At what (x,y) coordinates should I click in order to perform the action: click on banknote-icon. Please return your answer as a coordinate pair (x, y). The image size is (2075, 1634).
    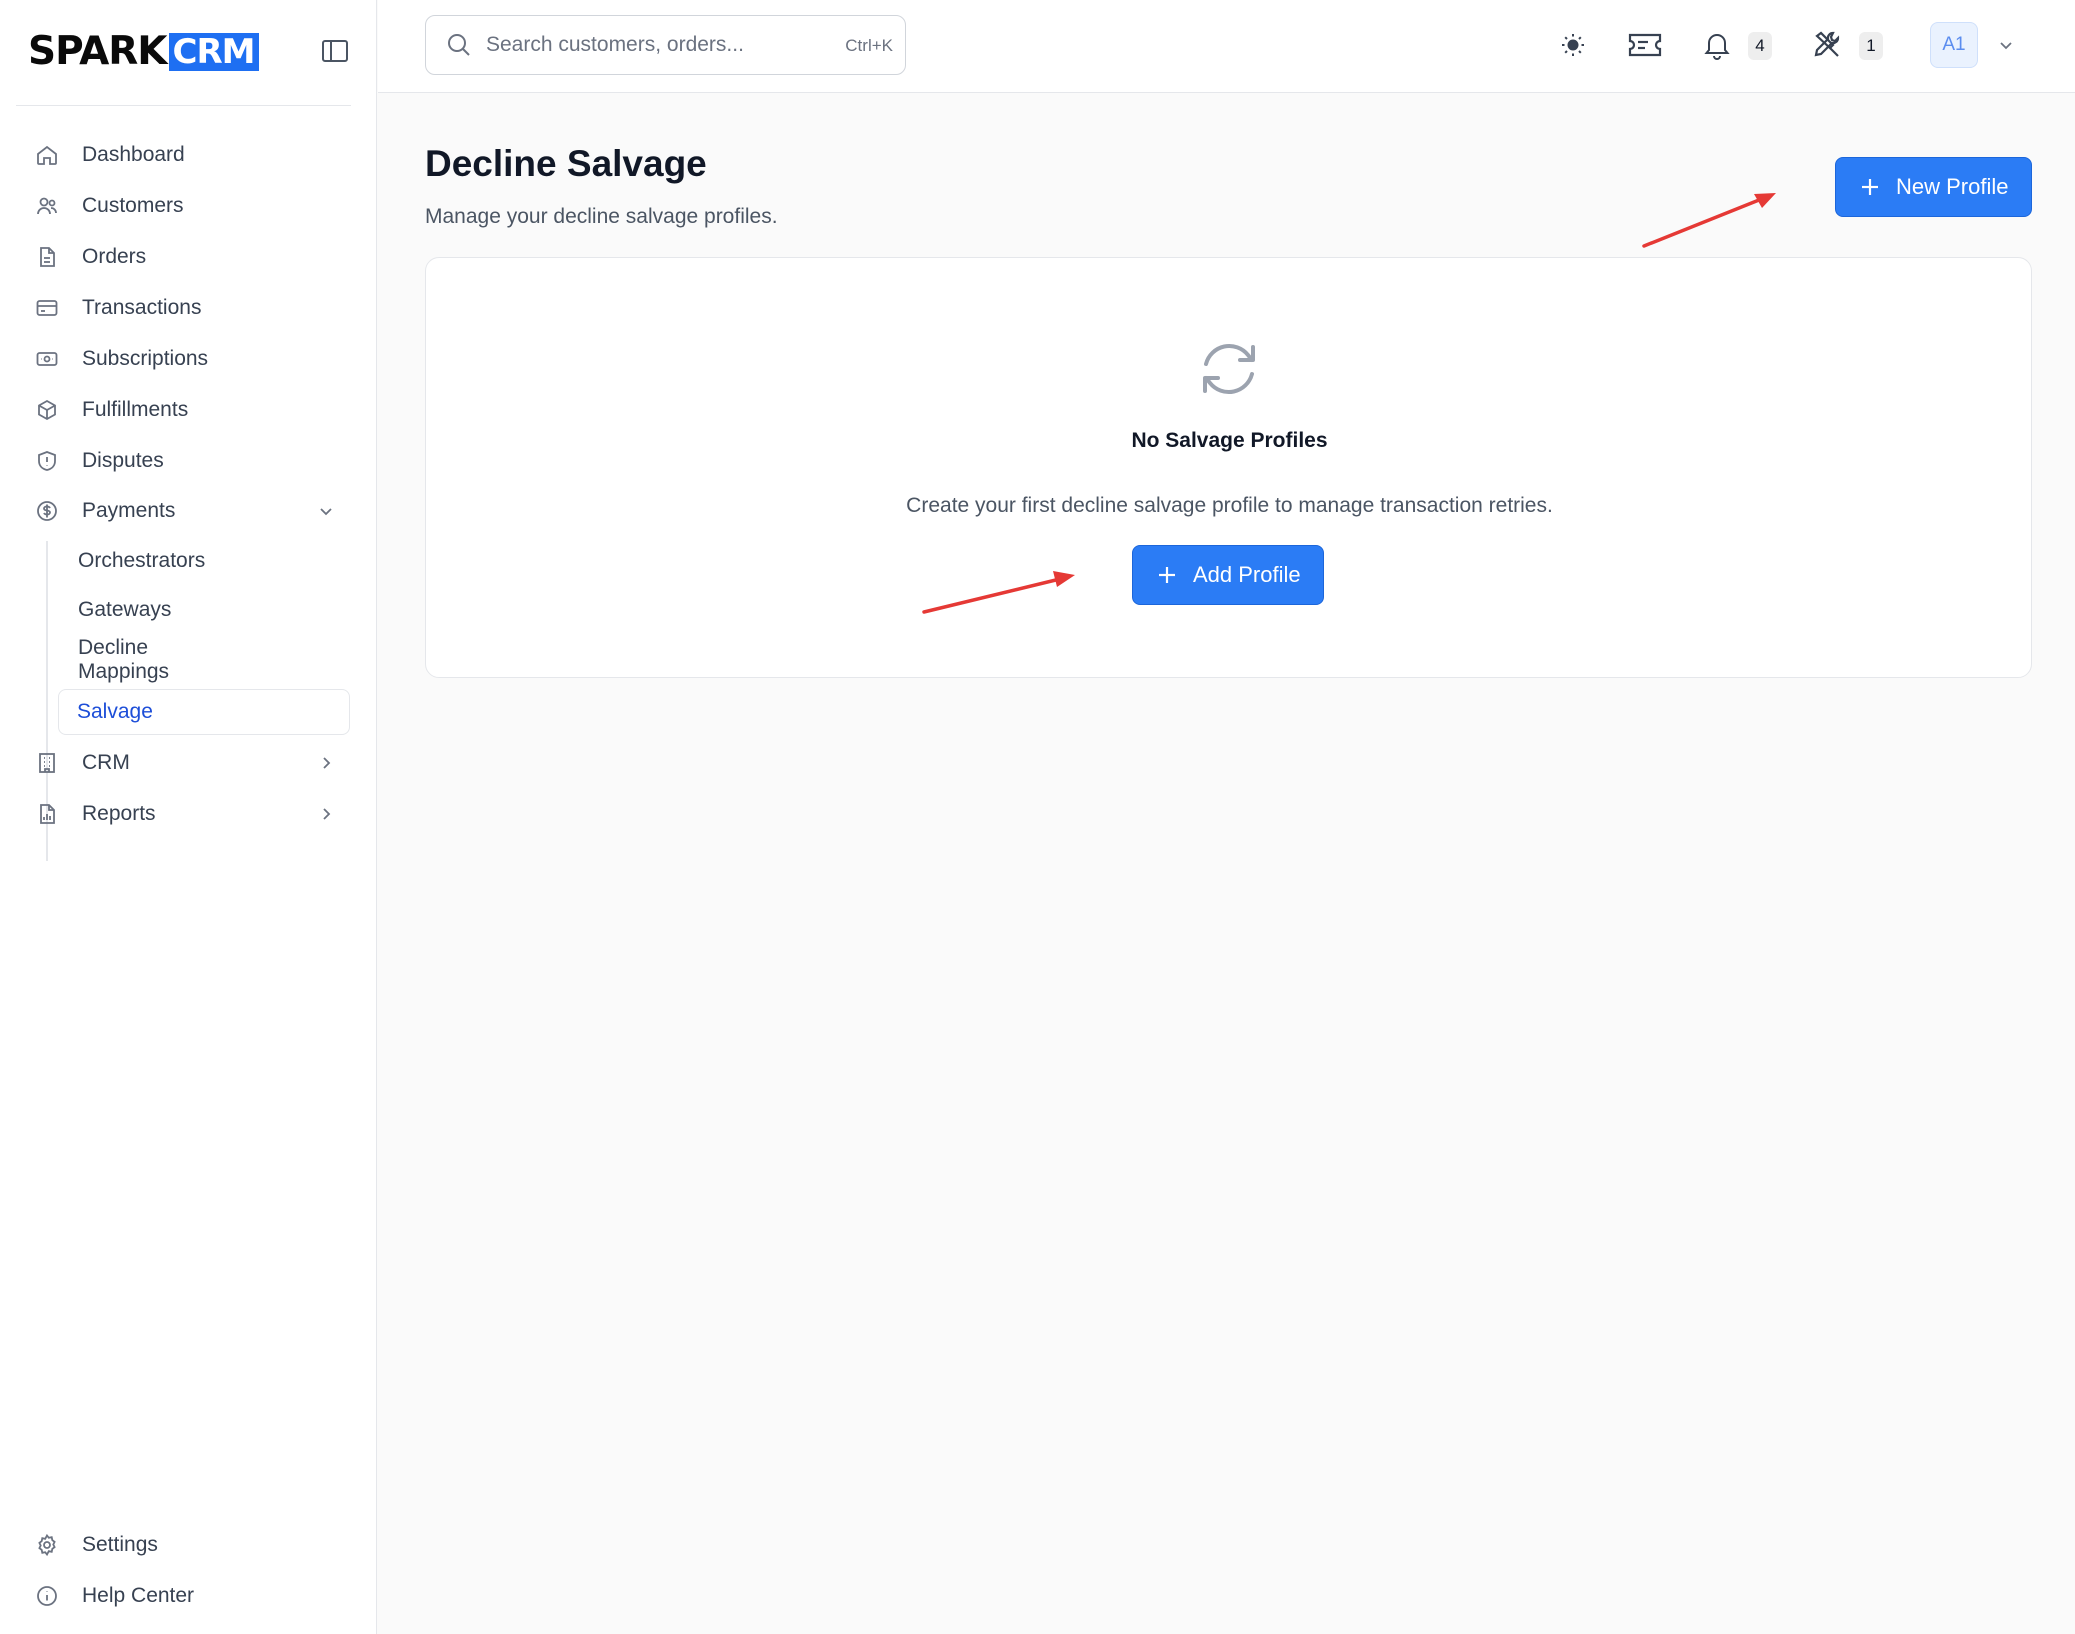
    Looking at the image, I should click on (47, 359).